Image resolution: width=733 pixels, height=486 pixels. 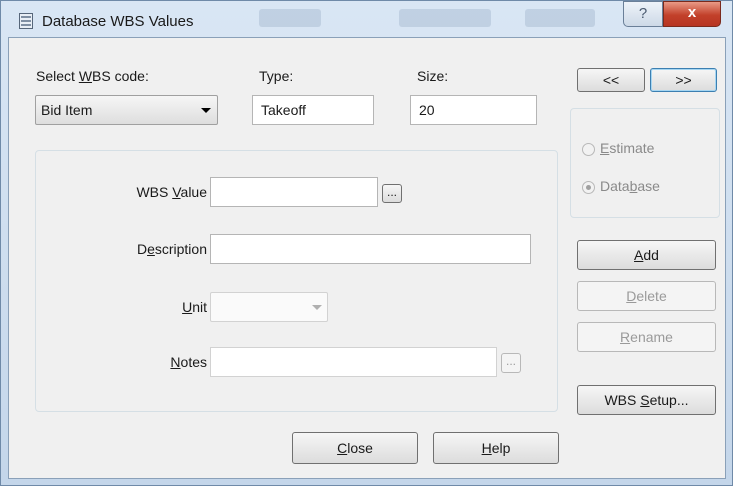 I want to click on unit-select, so click(x=269, y=307).